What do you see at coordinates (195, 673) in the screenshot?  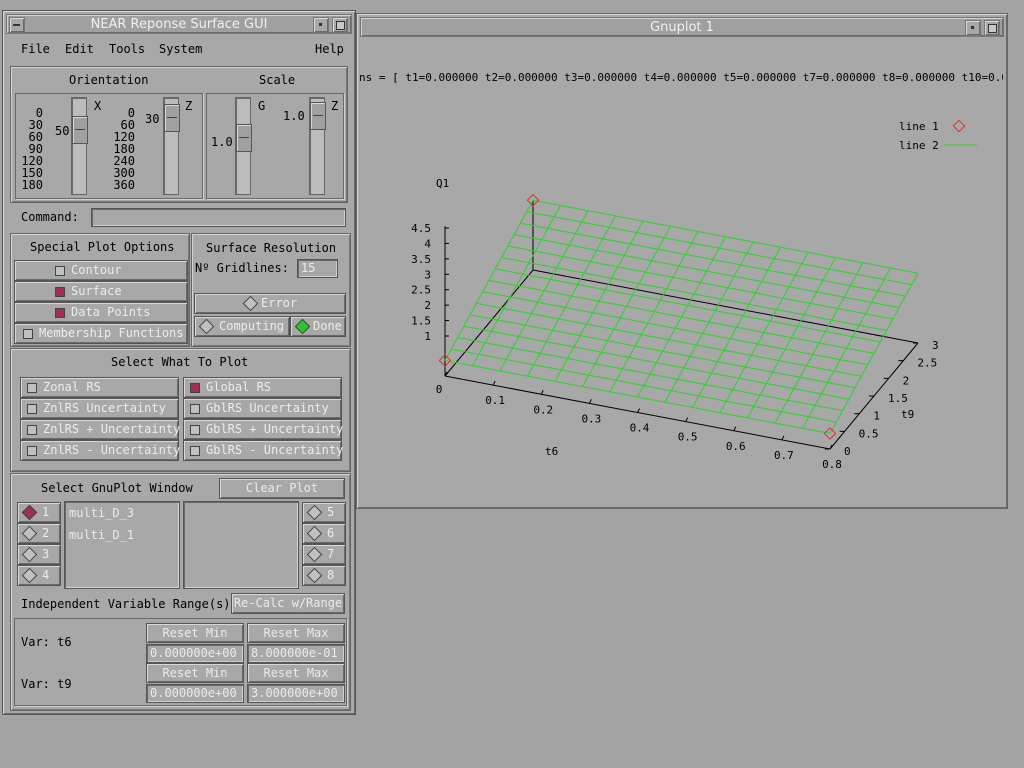 I see `t9-reset-min-button: Reset Min` at bounding box center [195, 673].